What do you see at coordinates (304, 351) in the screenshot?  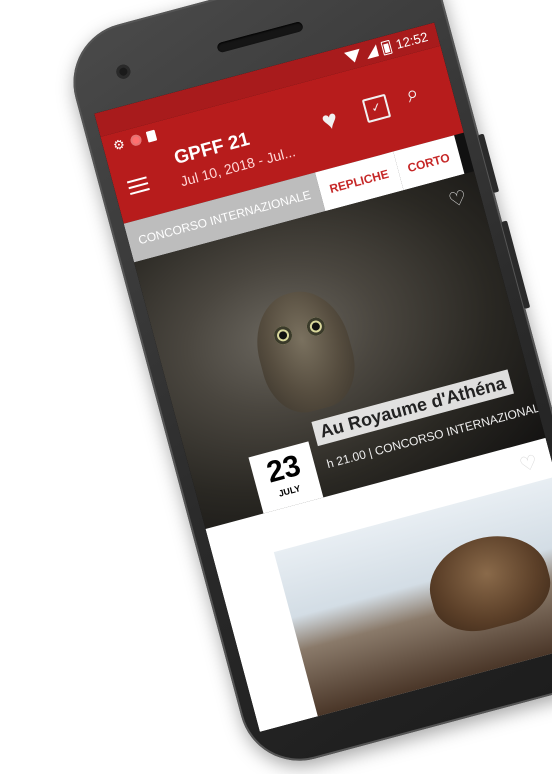 I see `owl-image` at bounding box center [304, 351].